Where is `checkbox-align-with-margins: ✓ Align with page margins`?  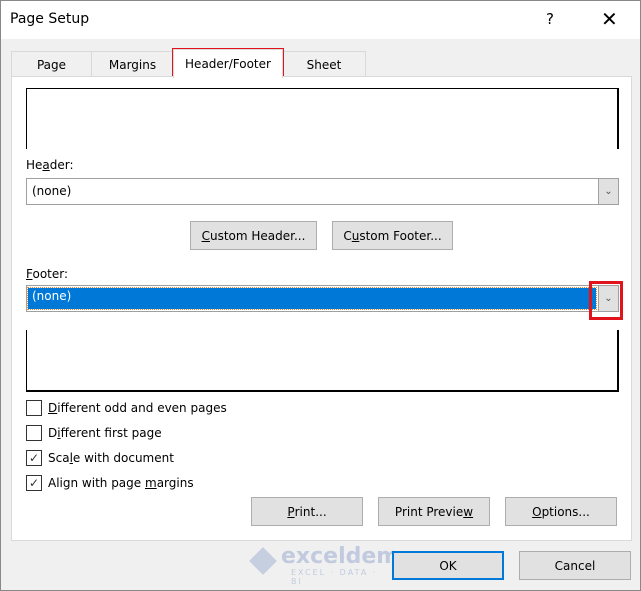
checkbox-align-with-margins: ✓ Align with page margins is located at coordinates (110, 483).